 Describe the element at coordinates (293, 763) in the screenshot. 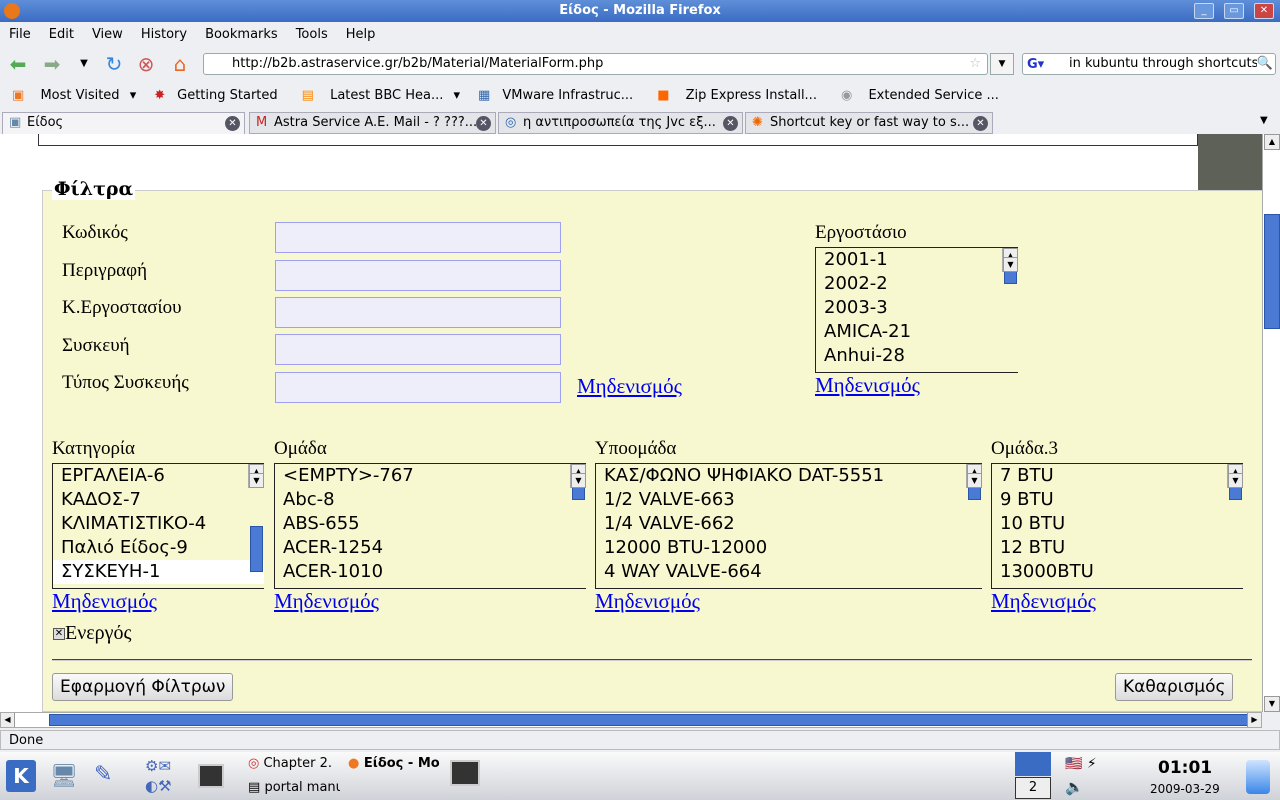

I see `task-chapter: ◎ Chapter 2.` at that location.